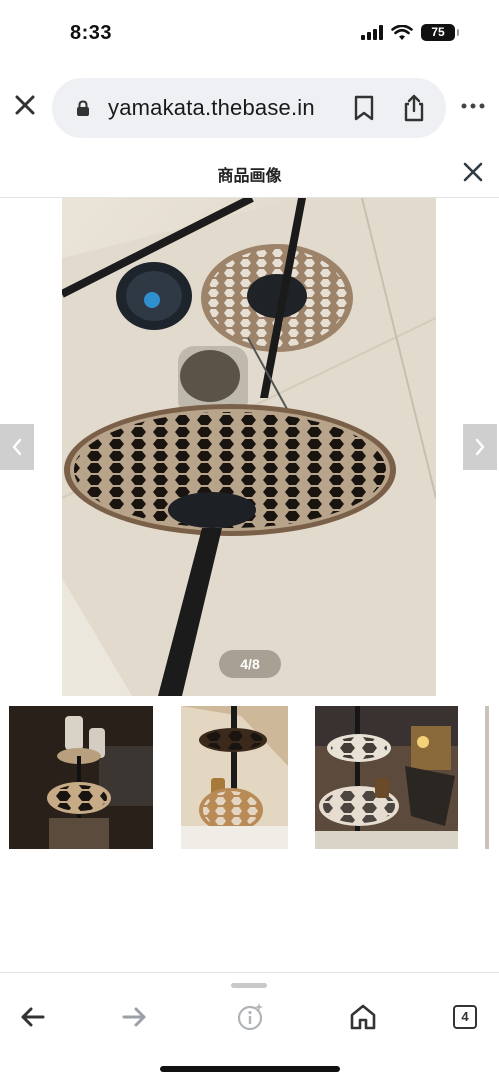 This screenshot has height=1080, width=499. I want to click on url-text: yamakata.thebase.in, so click(211, 108).